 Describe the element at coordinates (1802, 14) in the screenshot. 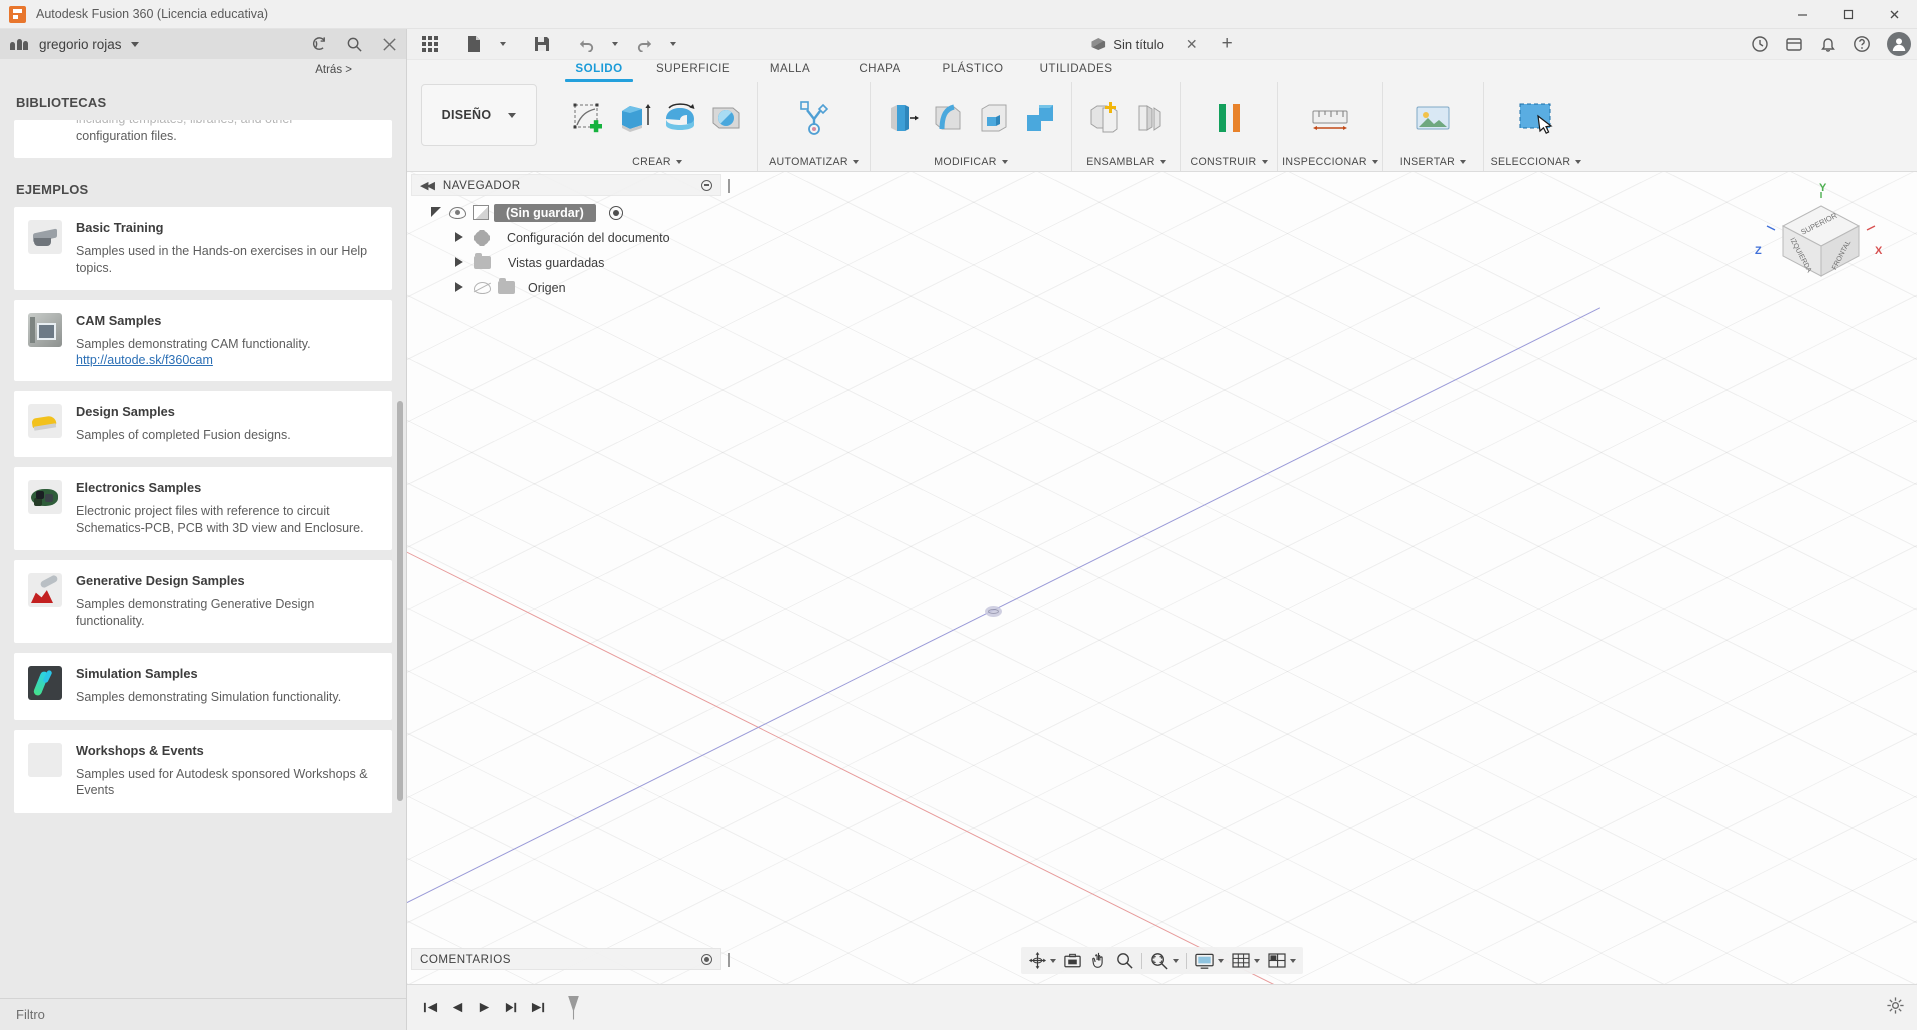

I see `minimize-button` at that location.